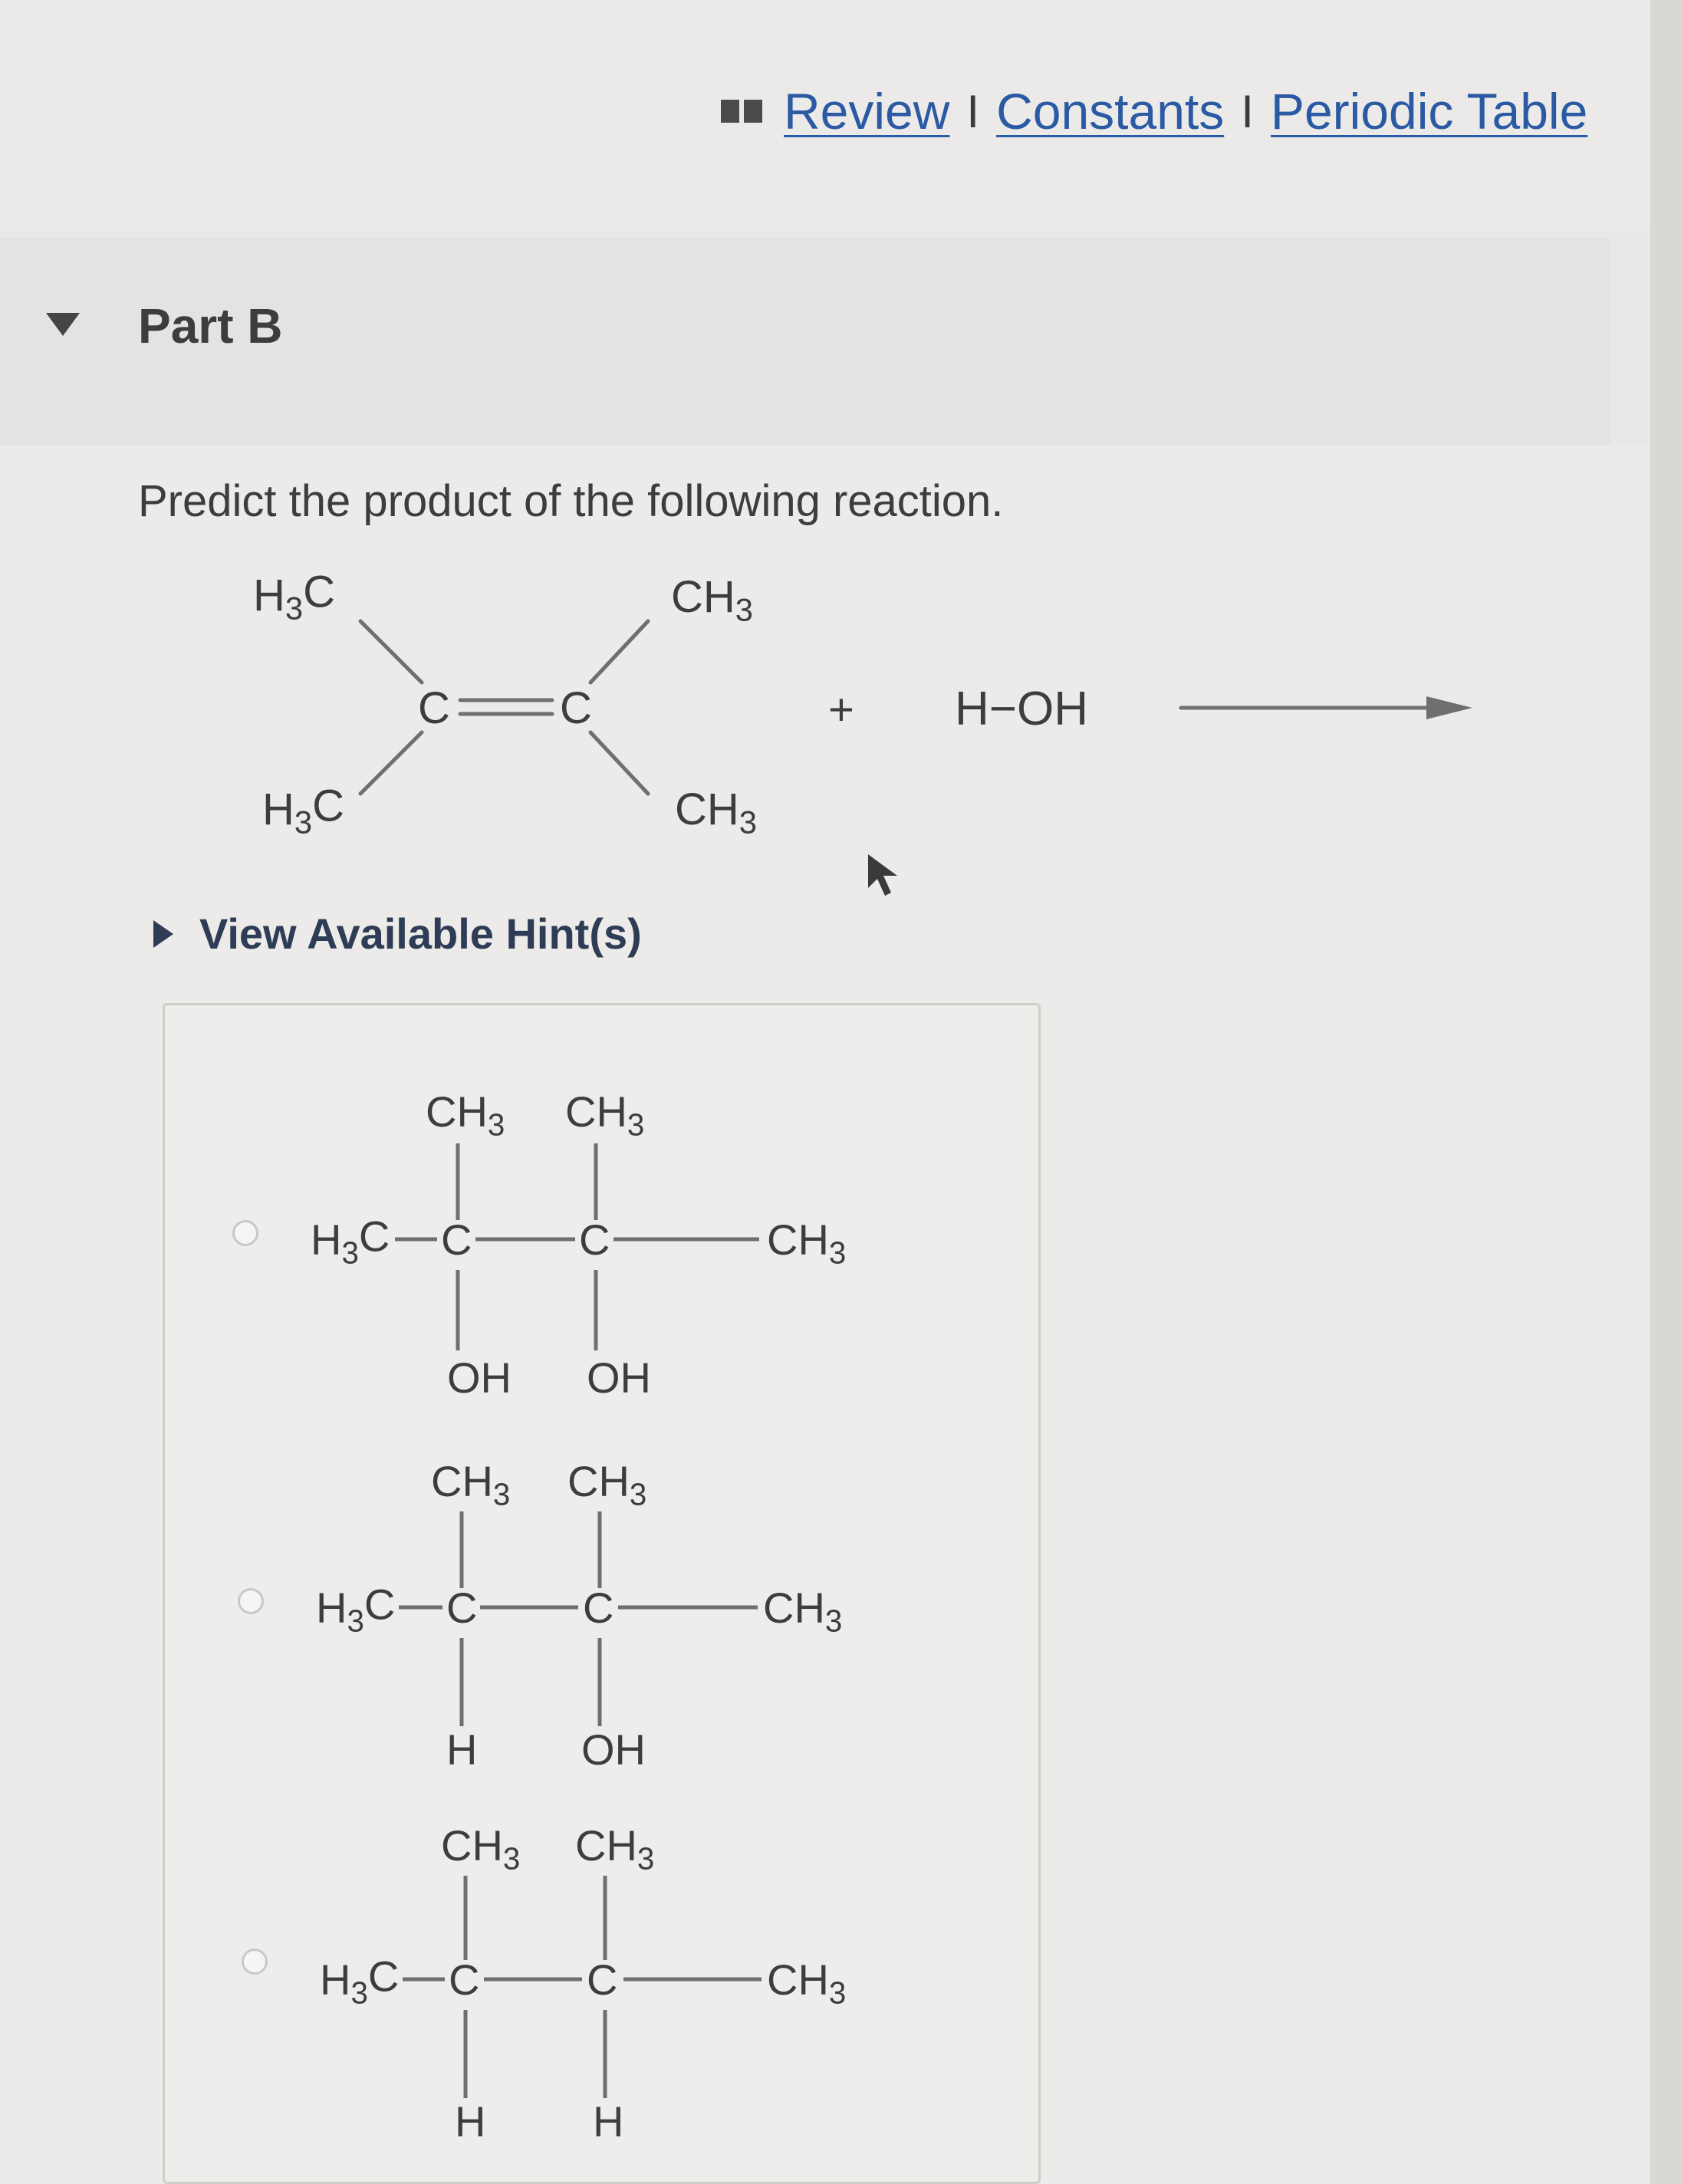  I want to click on plus-sign: +, so click(841, 710).